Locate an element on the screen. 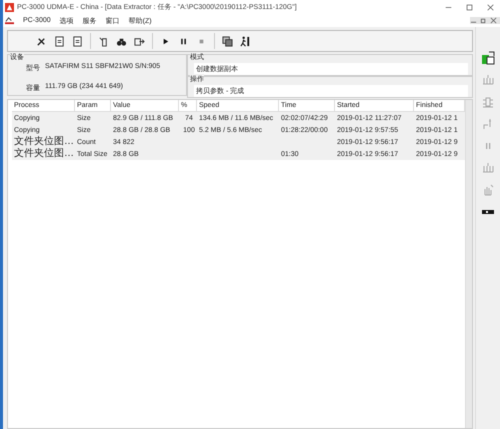  stack-icon is located at coordinates (227, 41).